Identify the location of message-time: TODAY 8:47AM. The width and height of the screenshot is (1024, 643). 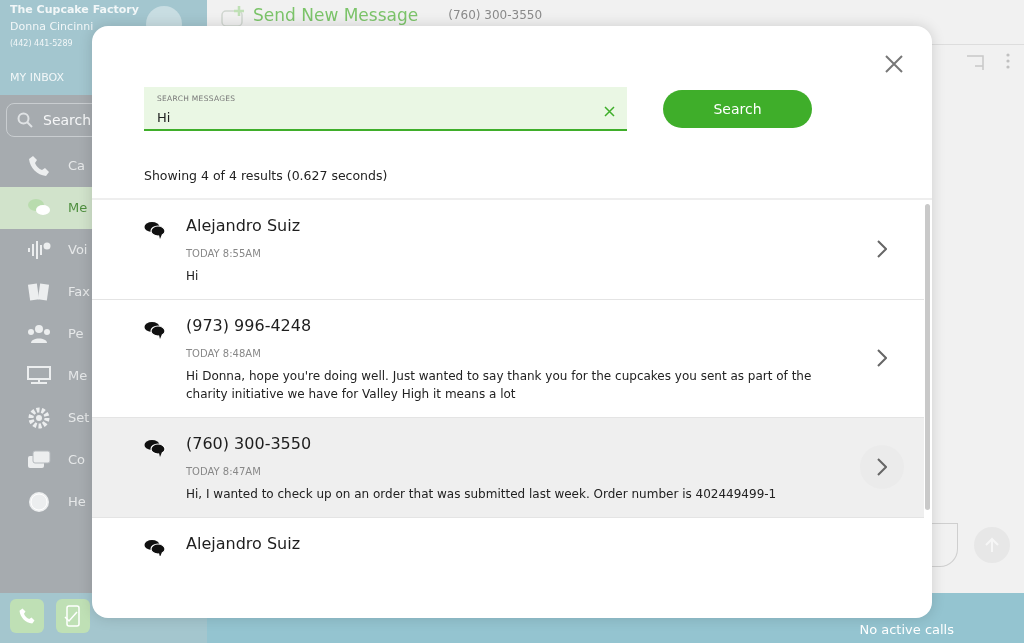
(224, 471).